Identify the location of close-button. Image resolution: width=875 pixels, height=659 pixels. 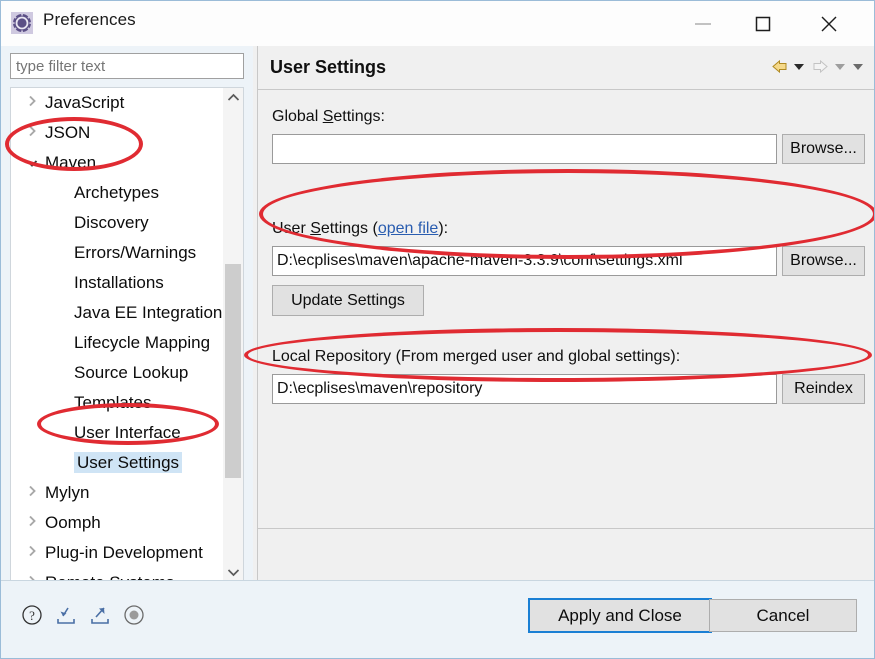
(829, 23).